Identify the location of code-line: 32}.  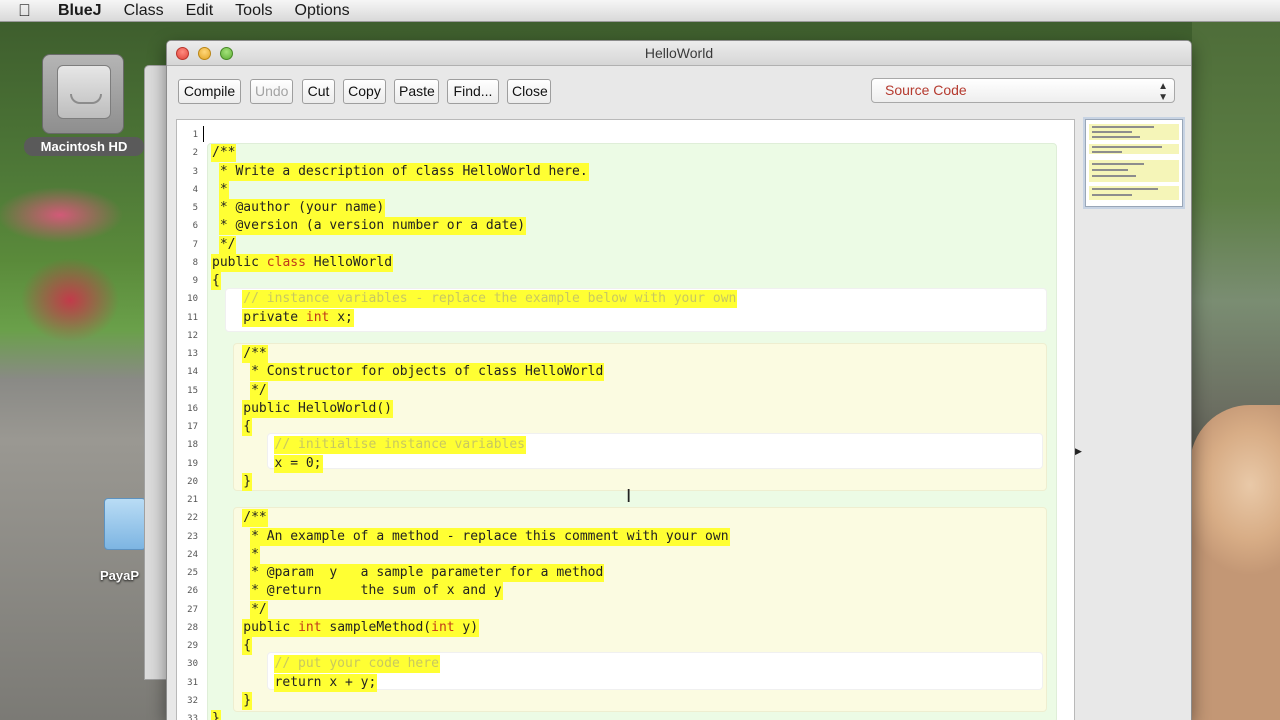
(625, 700).